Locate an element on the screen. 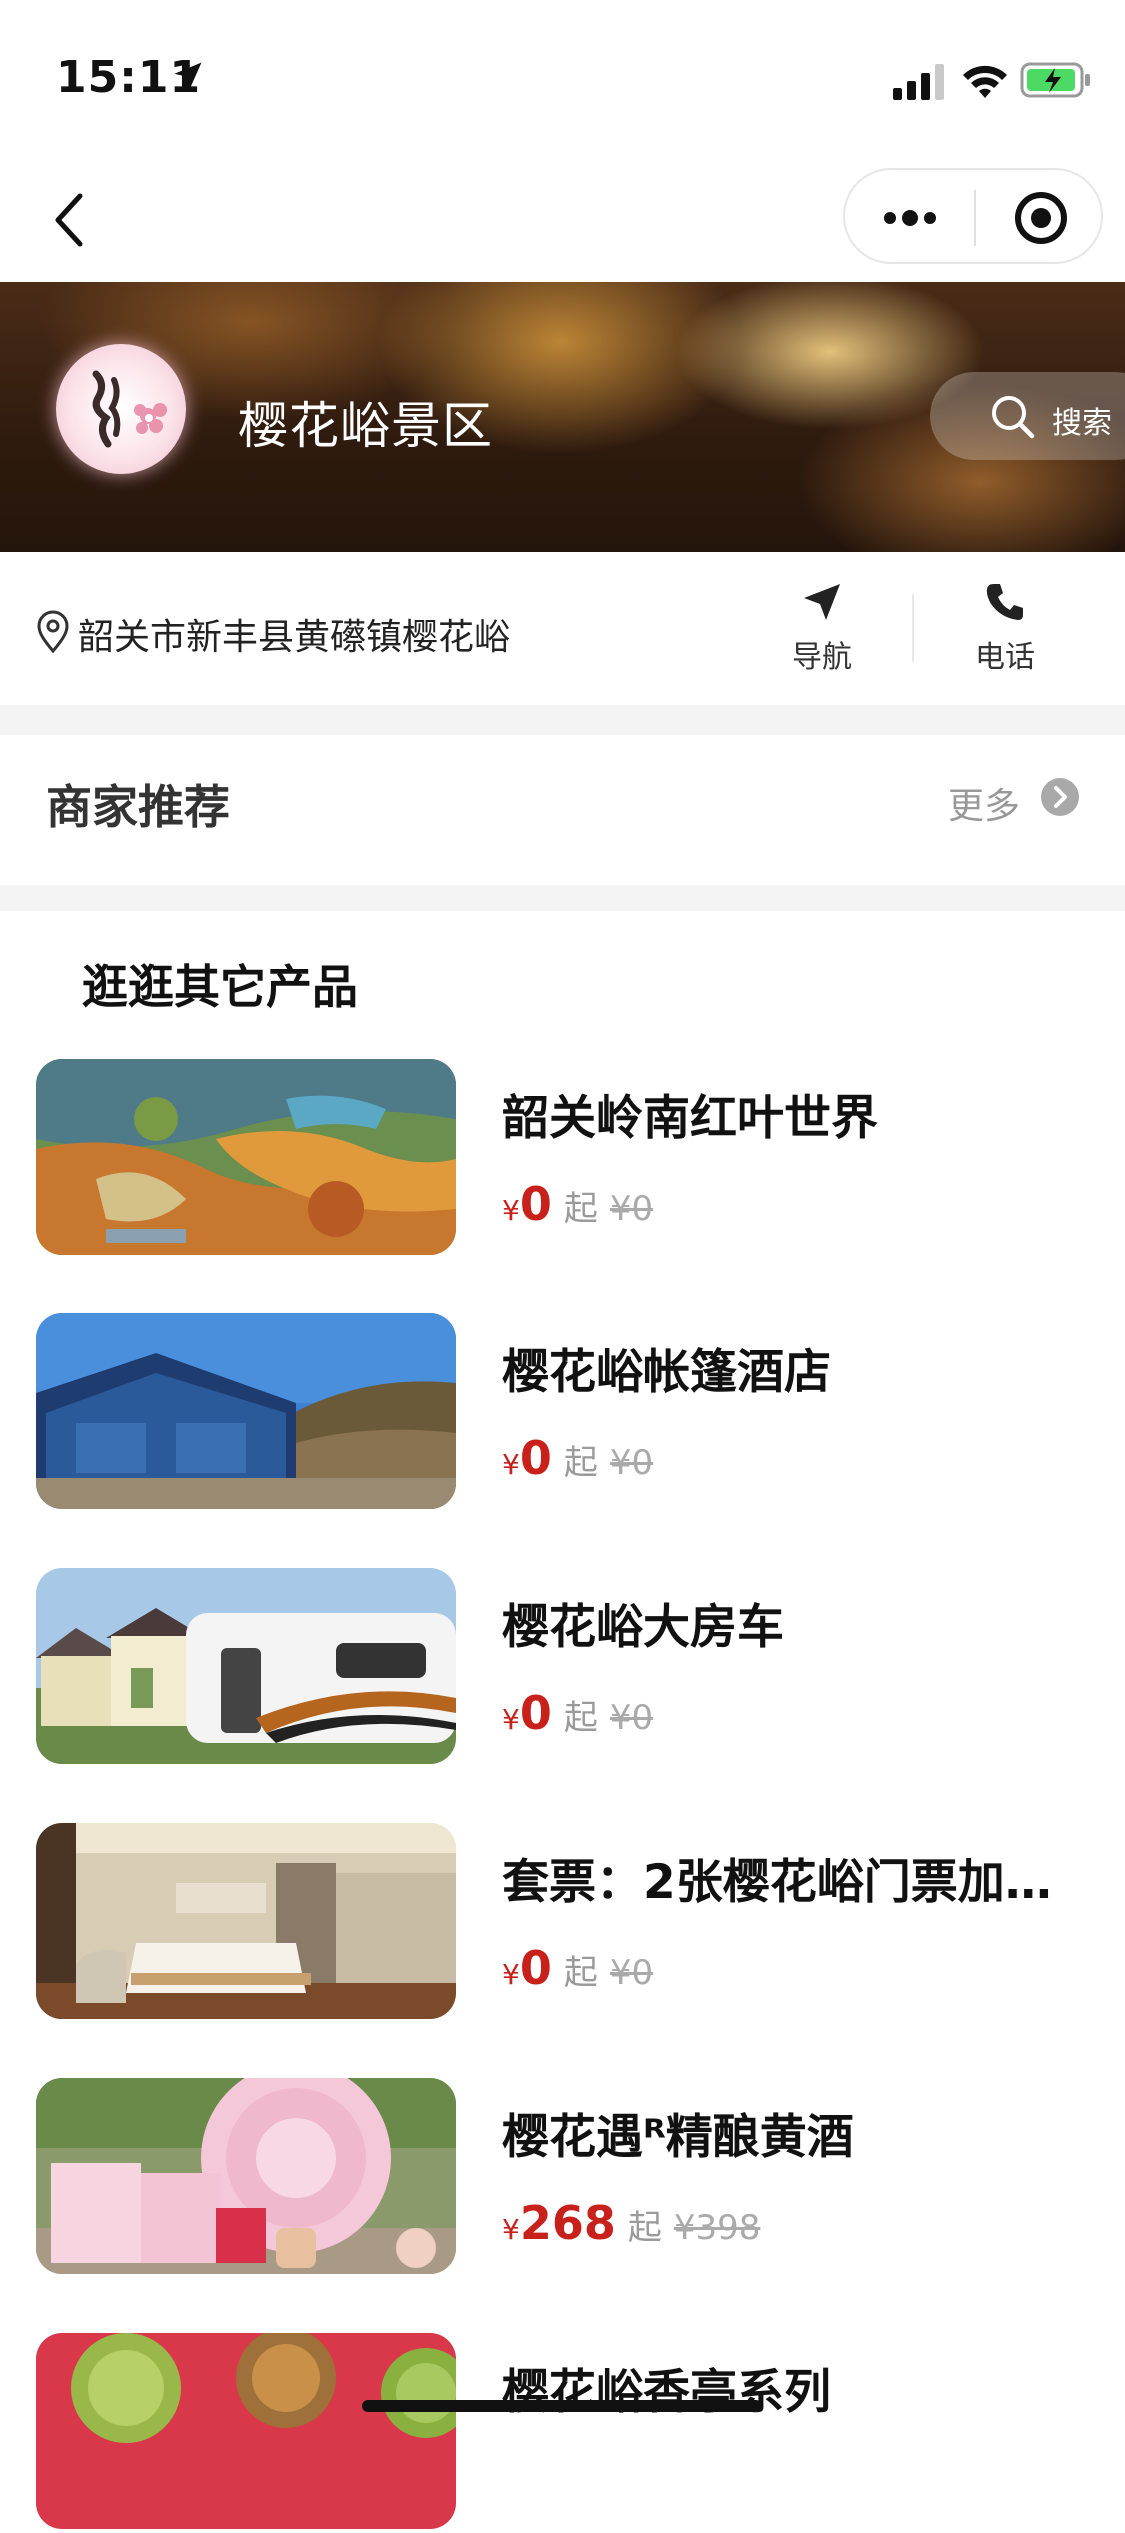 The height and width of the screenshot is (2533, 1125). action-divider is located at coordinates (913, 628).